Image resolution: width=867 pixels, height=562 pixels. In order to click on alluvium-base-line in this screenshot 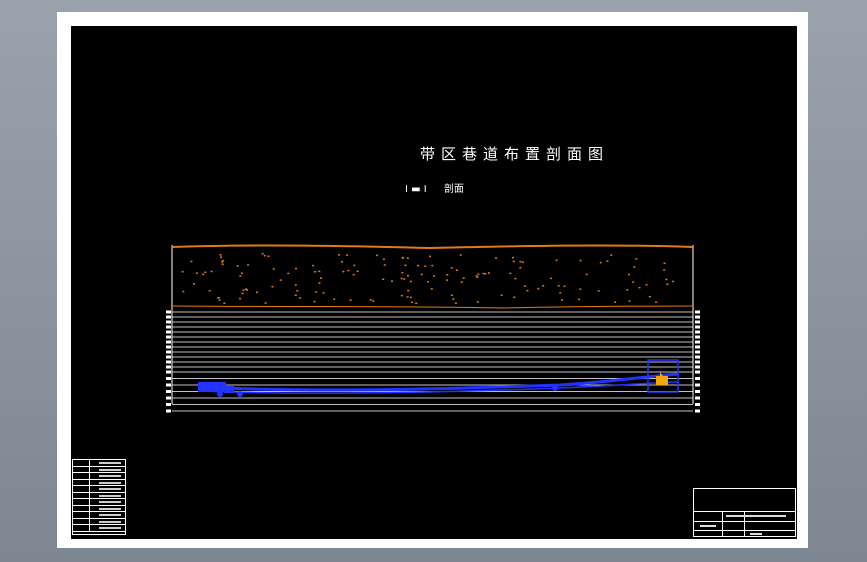, I will do `click(432, 307)`.